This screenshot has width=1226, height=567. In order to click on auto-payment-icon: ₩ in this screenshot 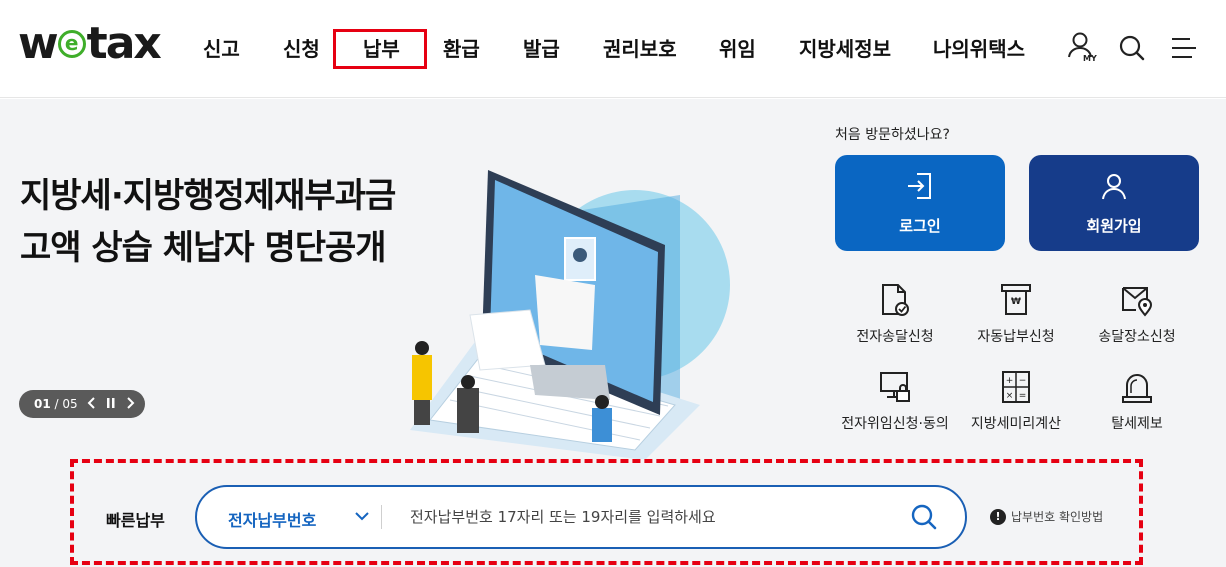, I will do `click(1016, 299)`.